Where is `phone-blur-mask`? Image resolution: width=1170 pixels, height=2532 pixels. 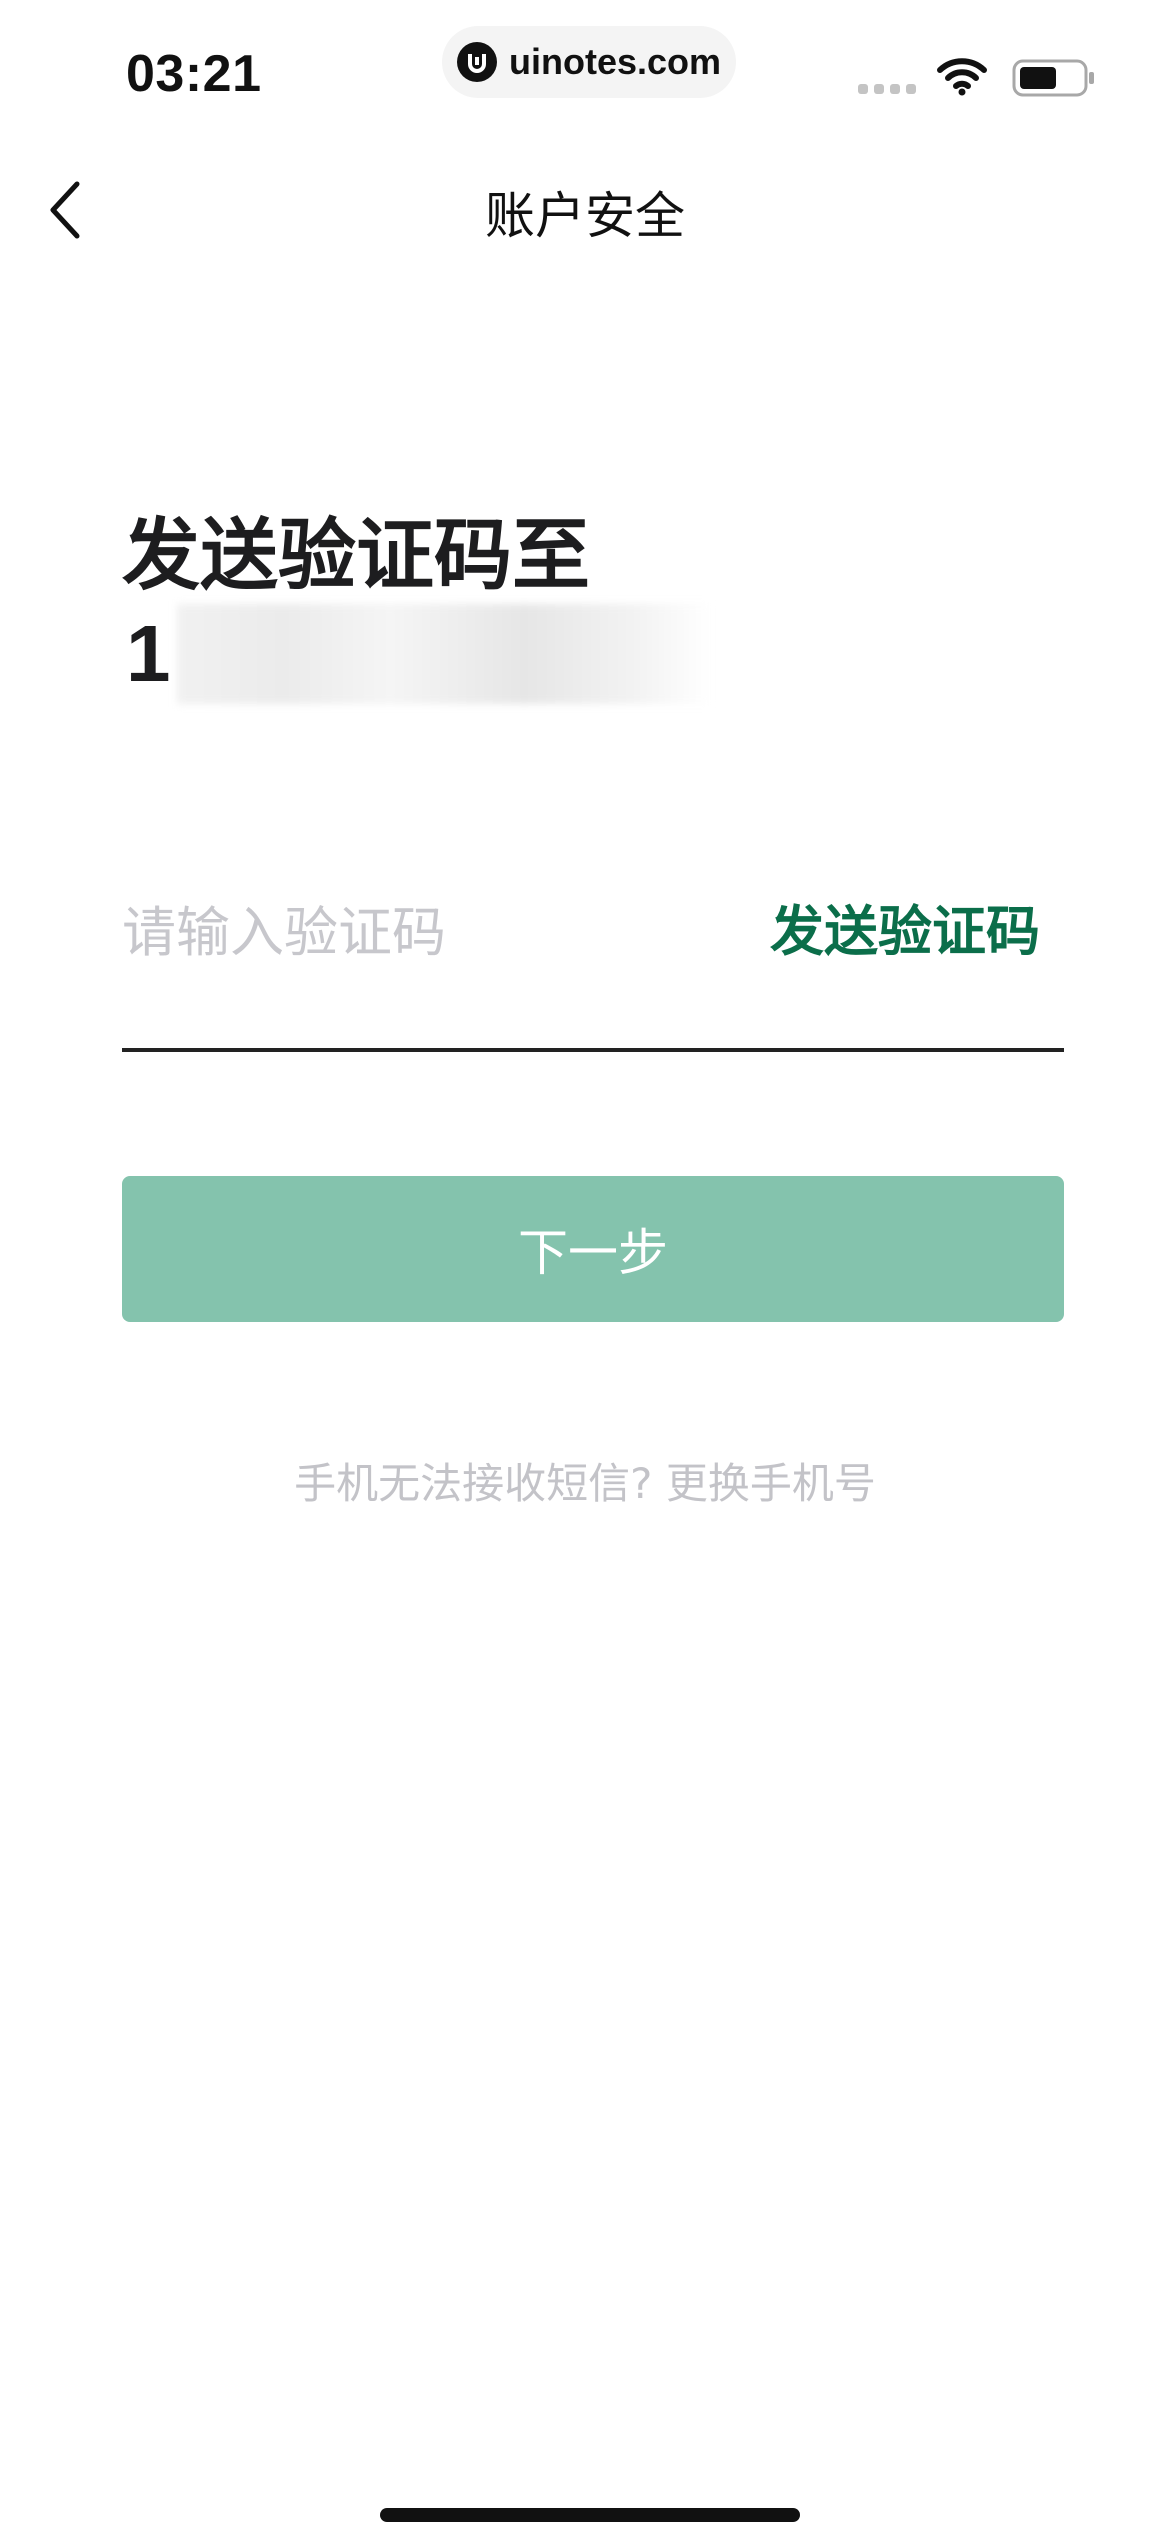
phone-blur-mask is located at coordinates (443, 654).